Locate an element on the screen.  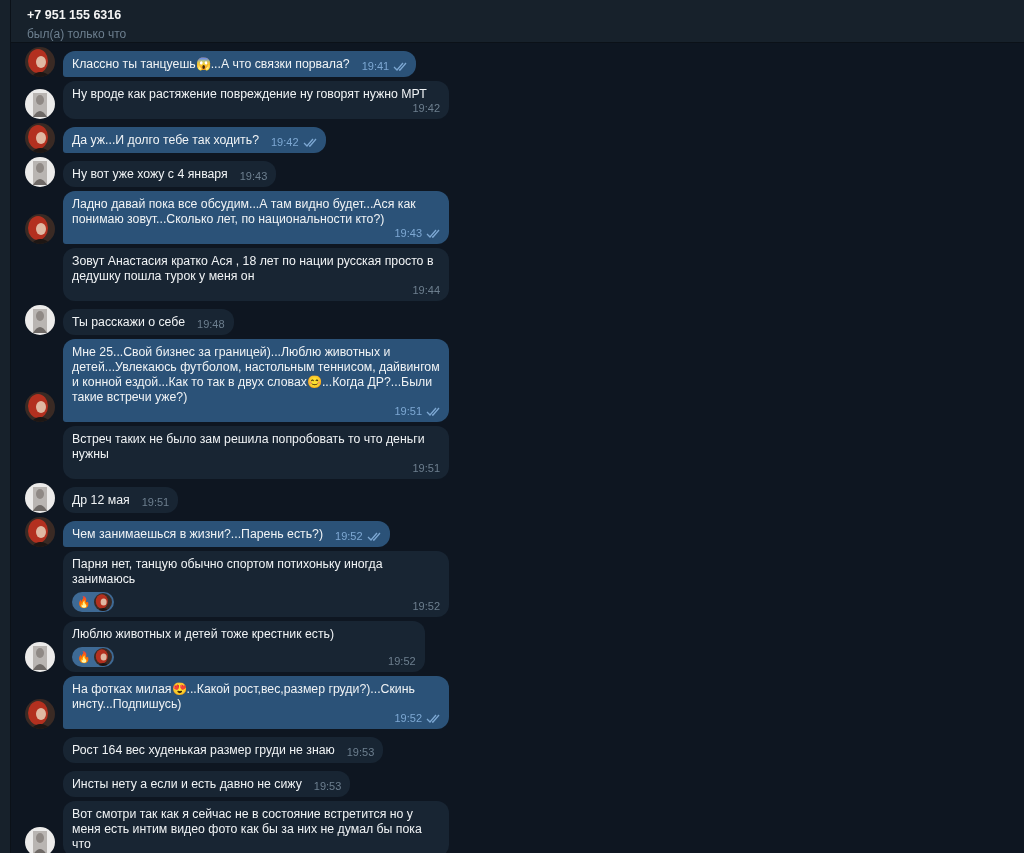
message-text: Встреч таких не было зам решила попробовать то что деньги нужны is located at coordinates (249, 447).